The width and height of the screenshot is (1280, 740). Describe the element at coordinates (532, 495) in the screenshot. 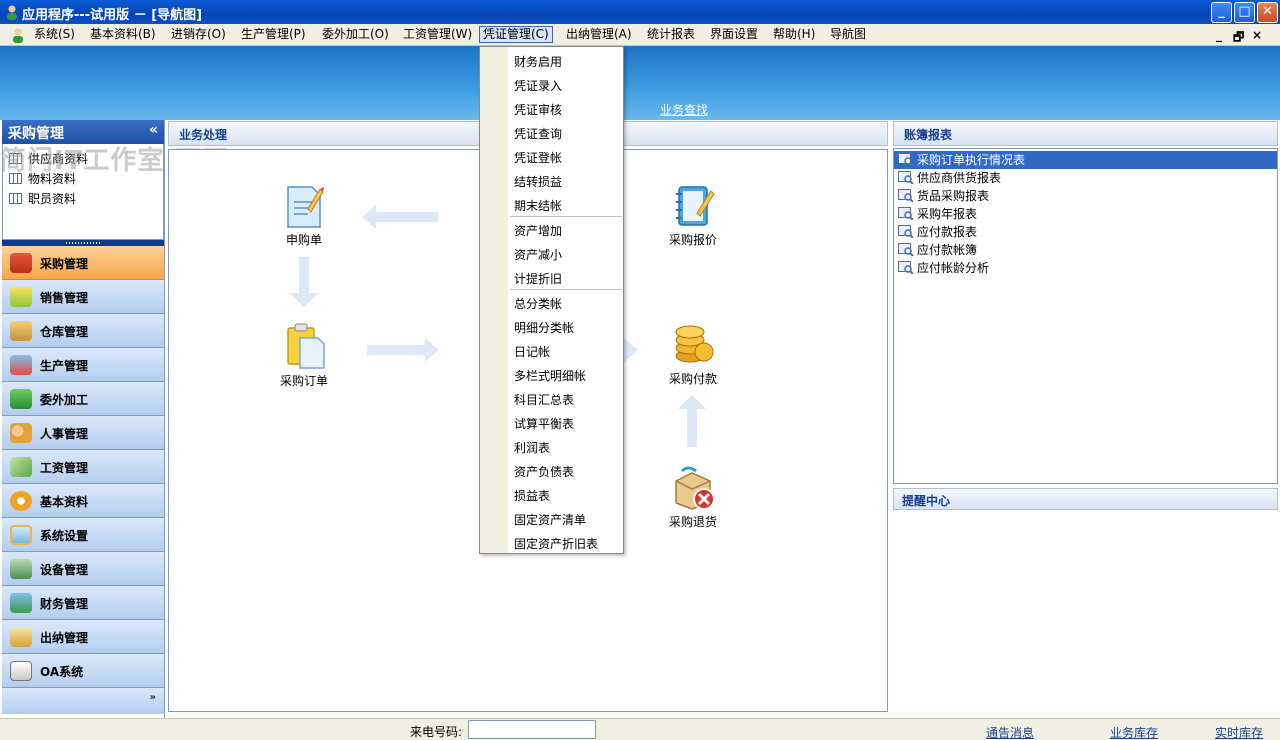

I see `menu-item-income-statement: 损益表` at that location.